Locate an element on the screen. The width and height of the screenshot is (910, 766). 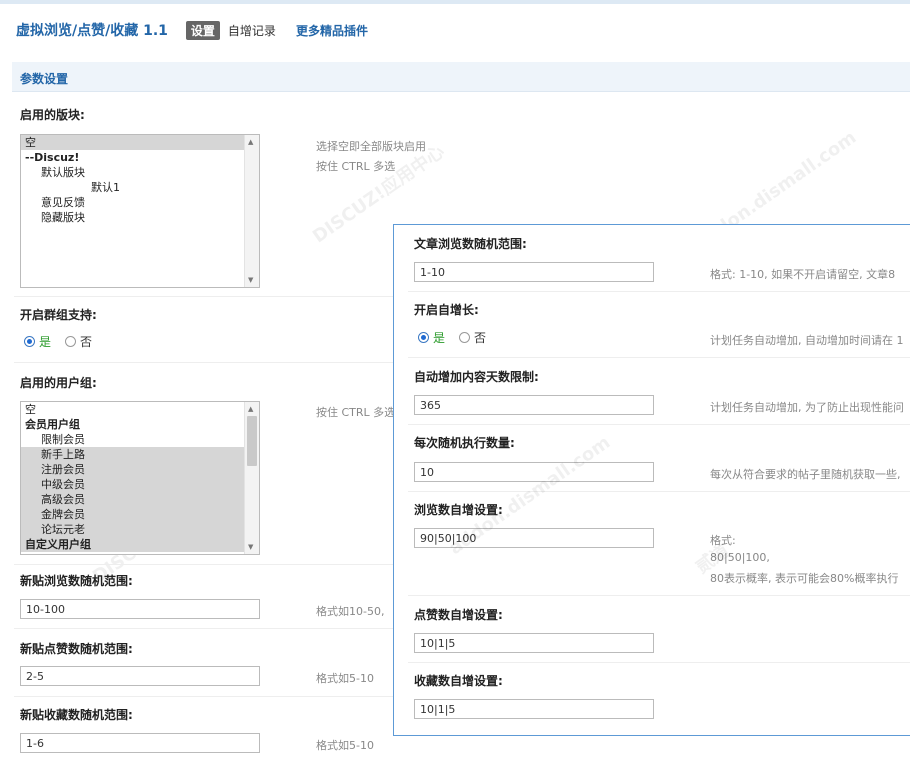
new-fav-hint: 格式如5-10 is located at coordinates (345, 745).